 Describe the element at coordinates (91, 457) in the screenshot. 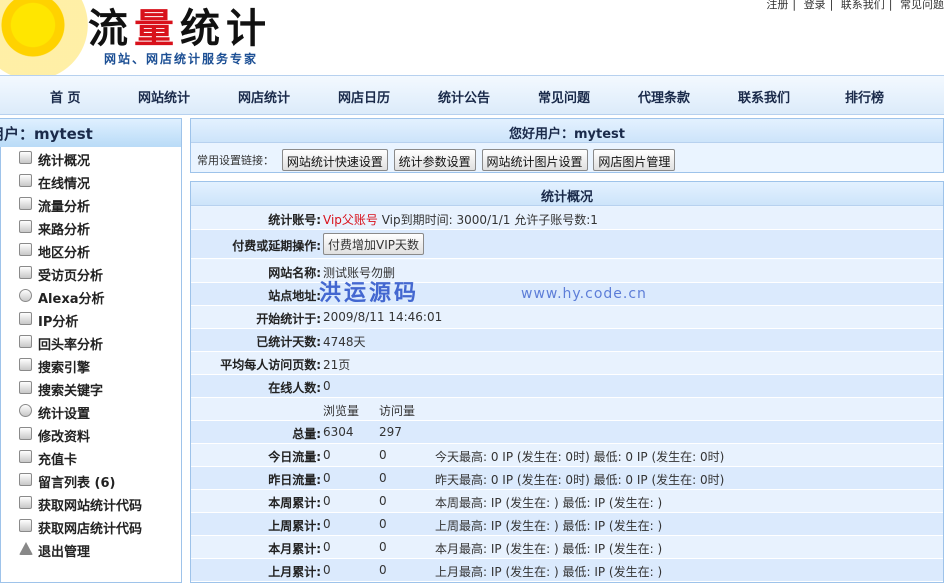

I see `sidebar-item-recharge: 充值卡` at that location.